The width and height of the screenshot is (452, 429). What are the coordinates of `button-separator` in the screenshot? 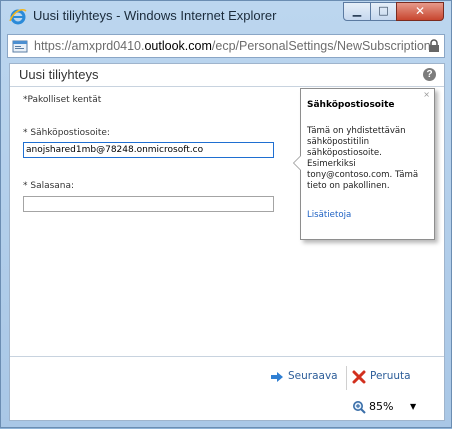 It's located at (346, 378).